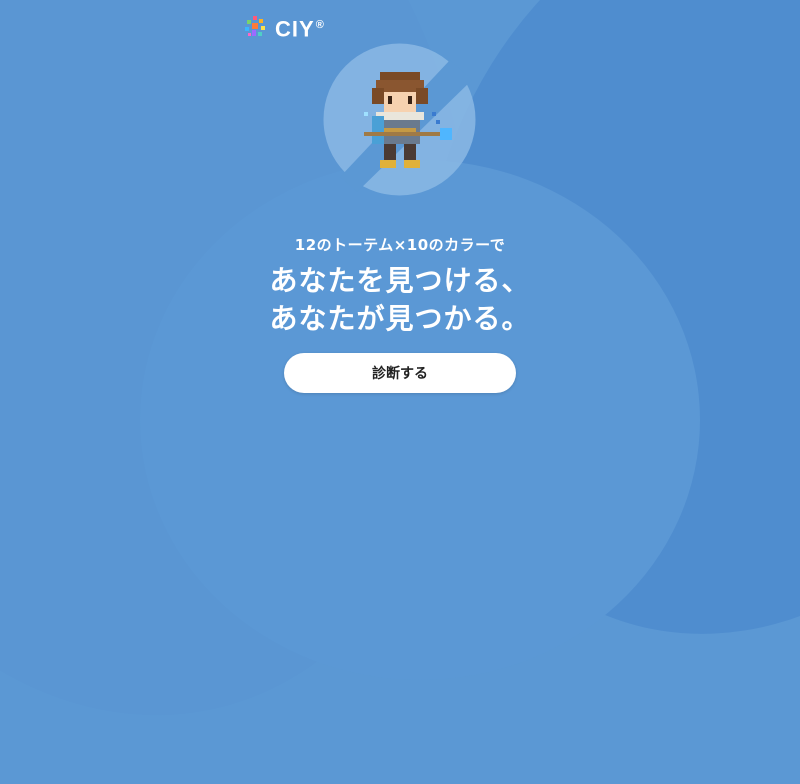 This screenshot has width=800, height=784. I want to click on brand-logo: CIY®, so click(284, 28).